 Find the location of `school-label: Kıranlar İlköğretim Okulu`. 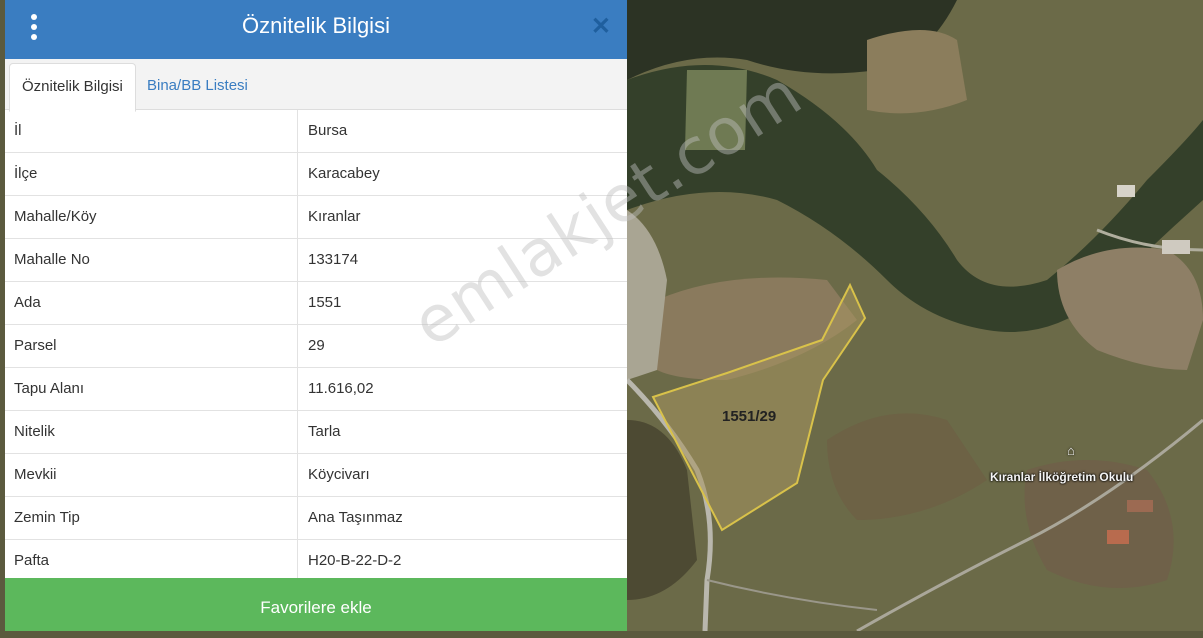

school-label: Kıranlar İlköğretim Okulu is located at coordinates (1062, 477).